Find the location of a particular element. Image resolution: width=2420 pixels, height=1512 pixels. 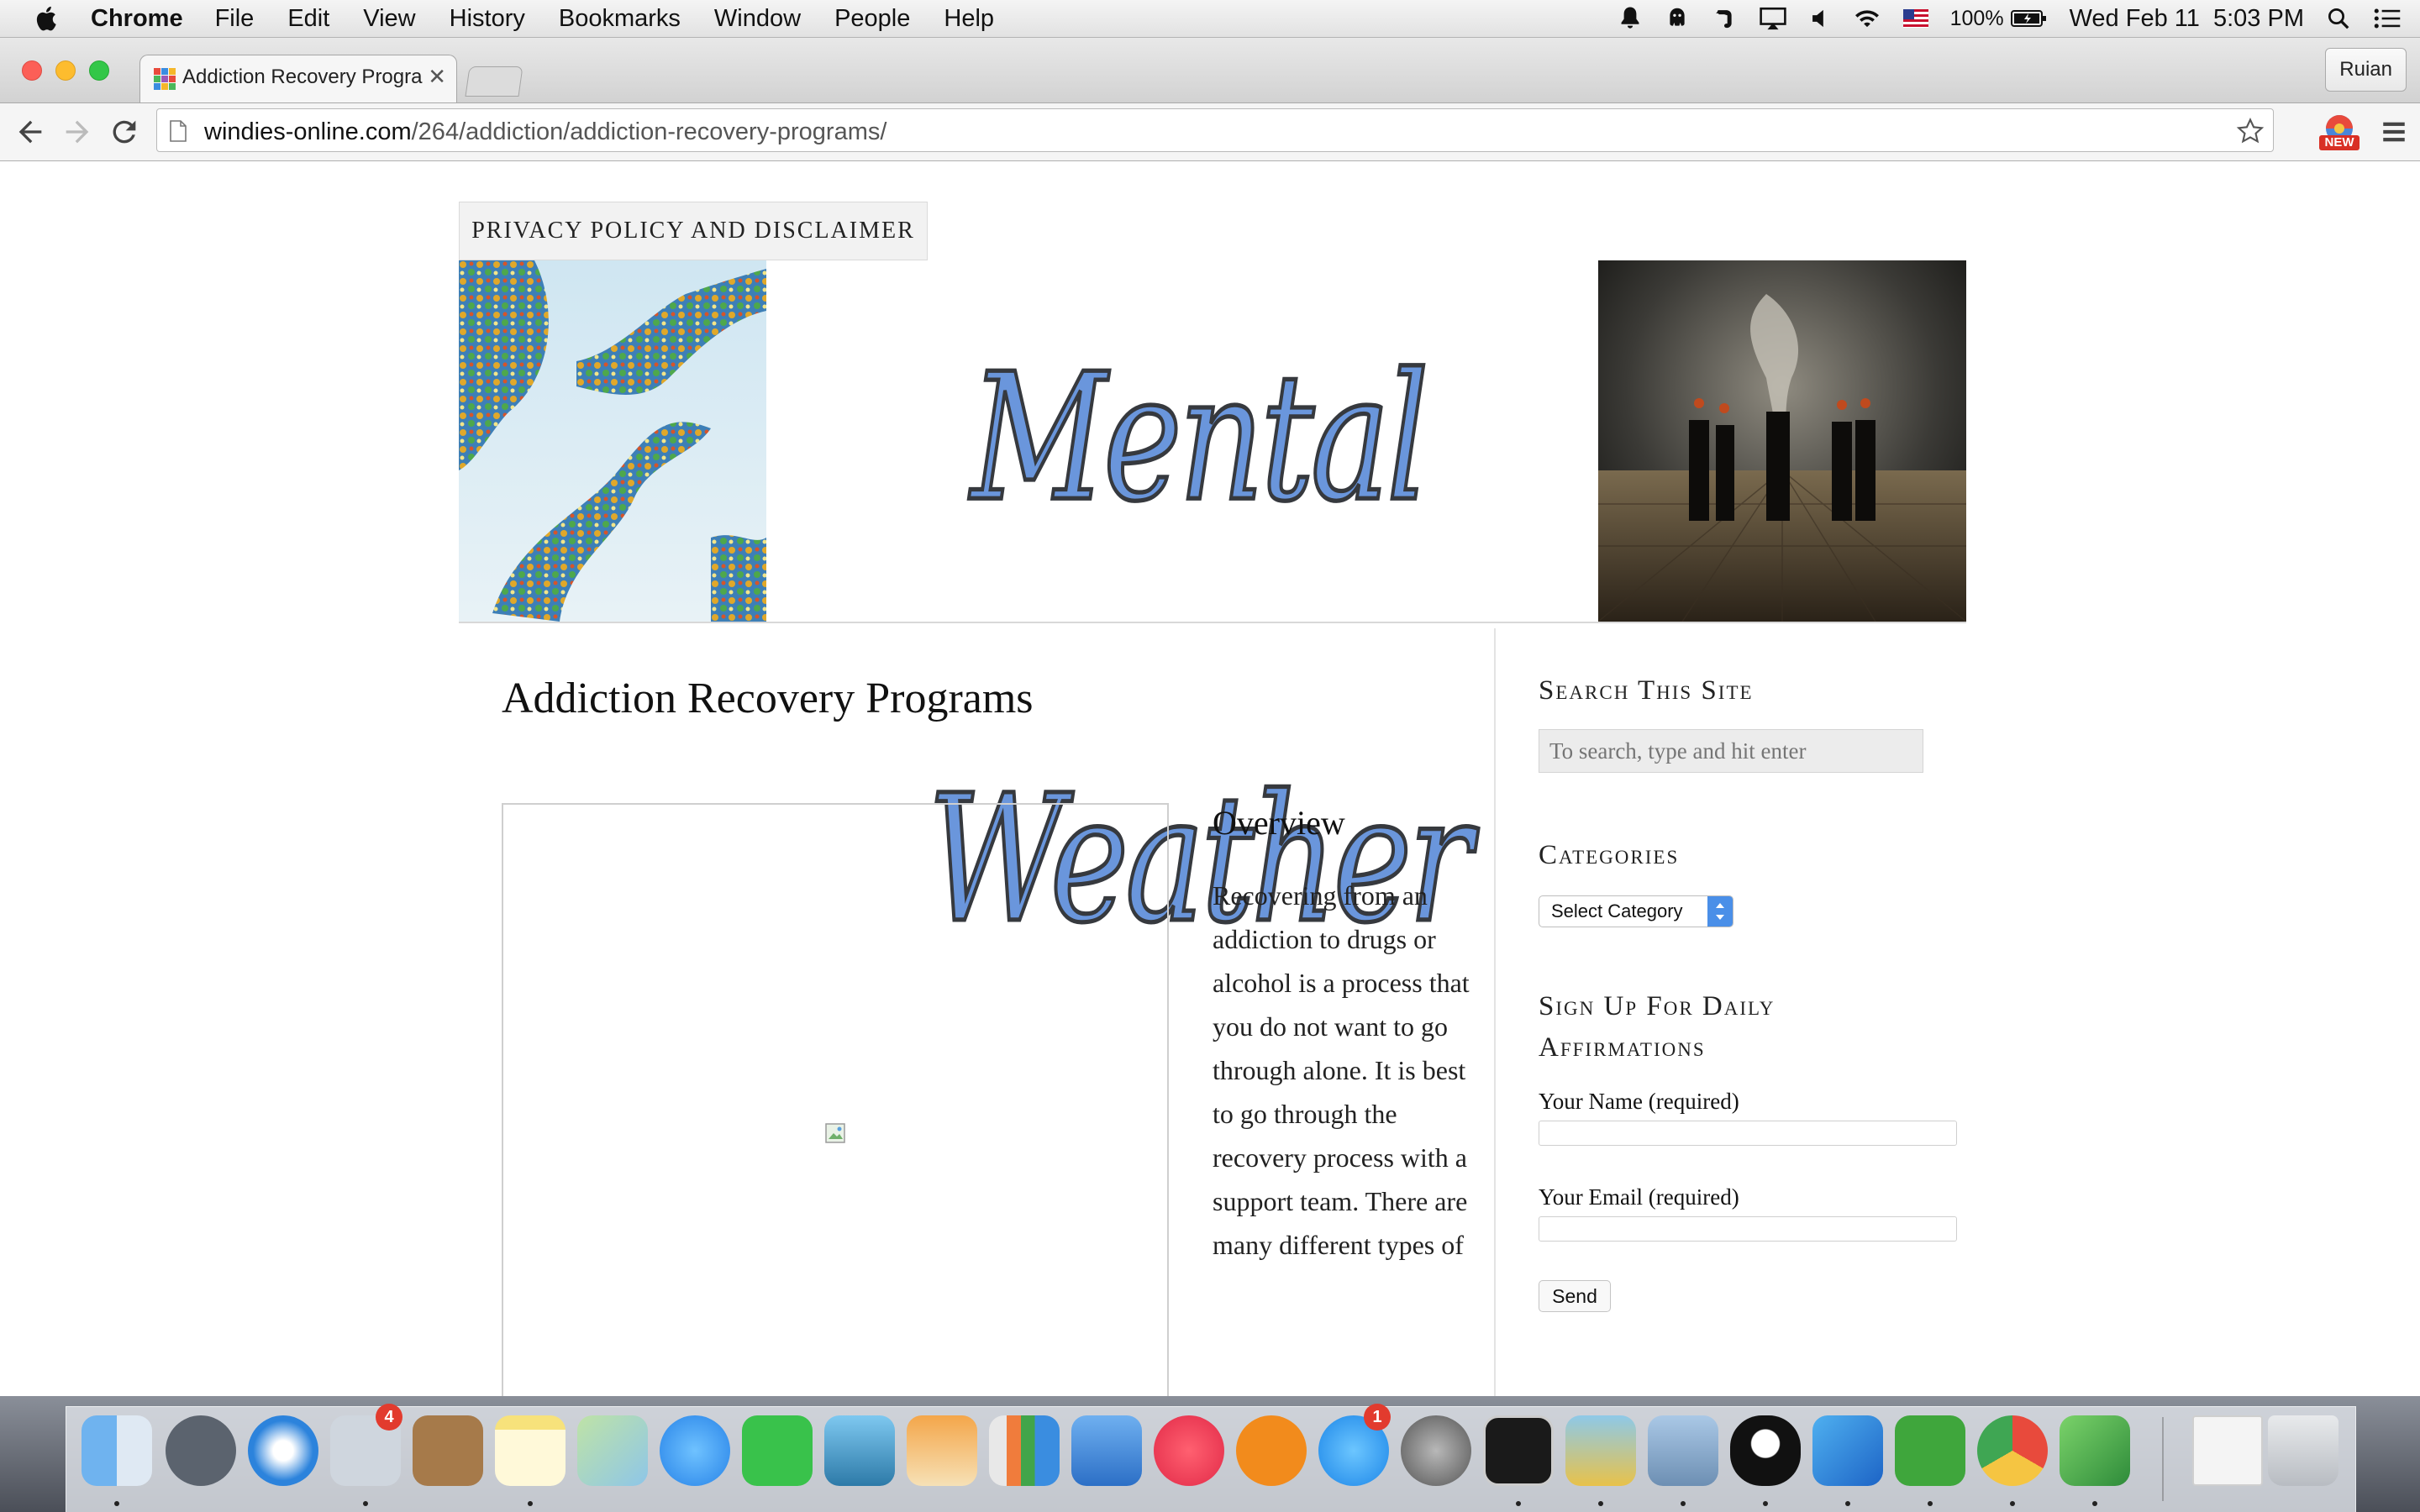

battery-icon is located at coordinates (2029, 18).